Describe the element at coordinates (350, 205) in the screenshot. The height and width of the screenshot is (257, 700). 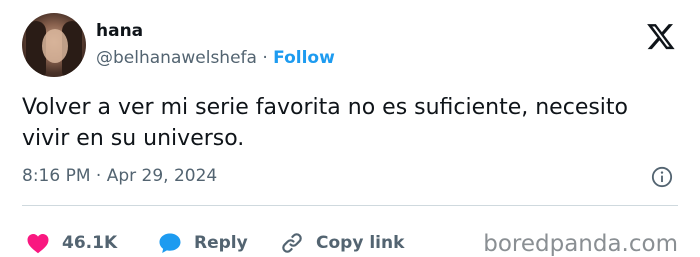
I see `divider` at that location.